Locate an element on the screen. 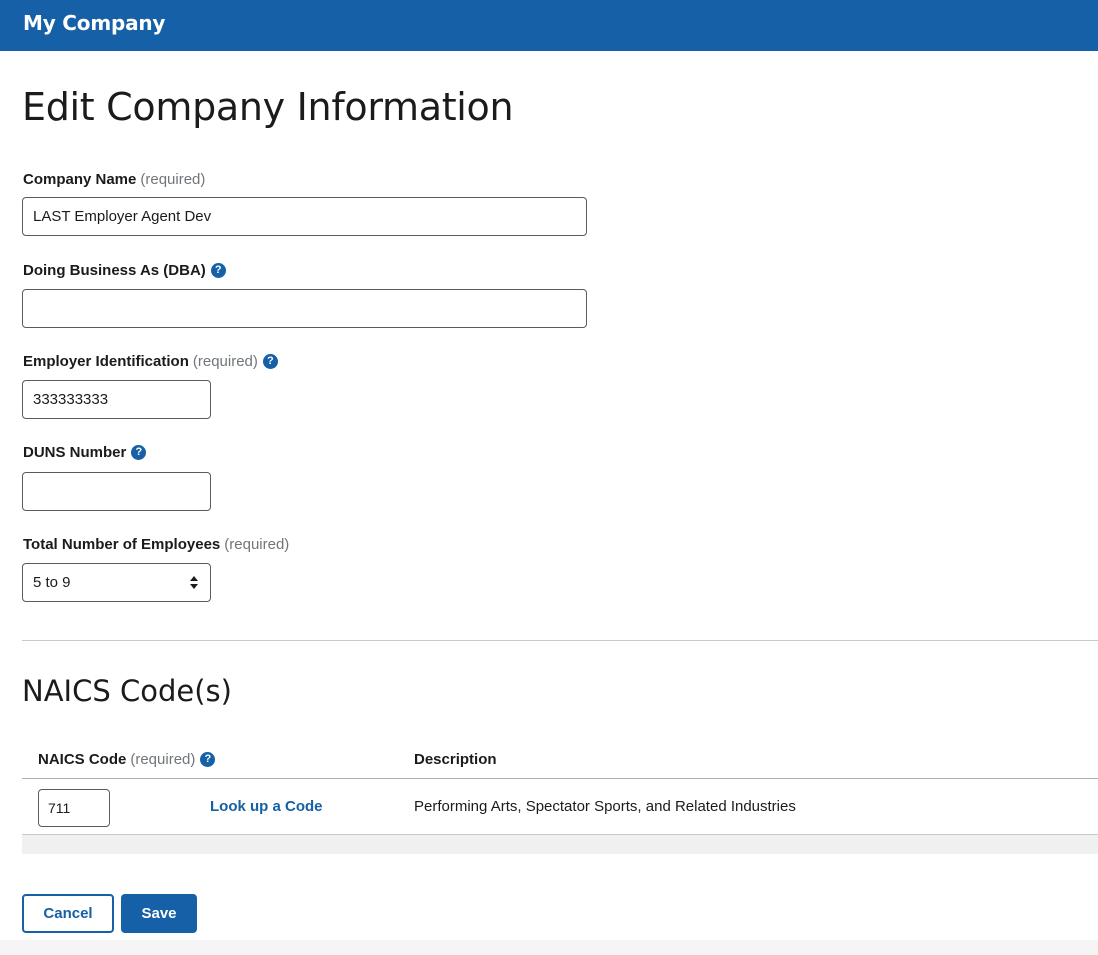  company-name-label-text: Company Name is located at coordinates (80, 179).